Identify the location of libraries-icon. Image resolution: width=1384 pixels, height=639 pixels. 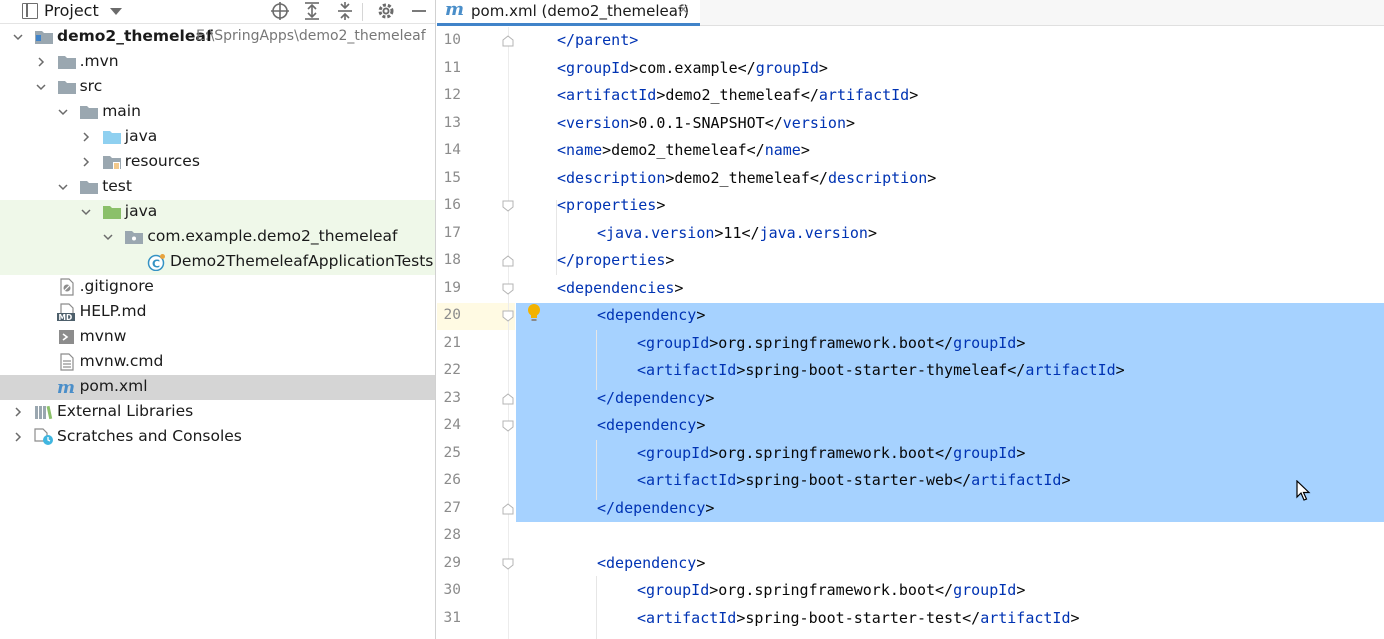
(44, 412).